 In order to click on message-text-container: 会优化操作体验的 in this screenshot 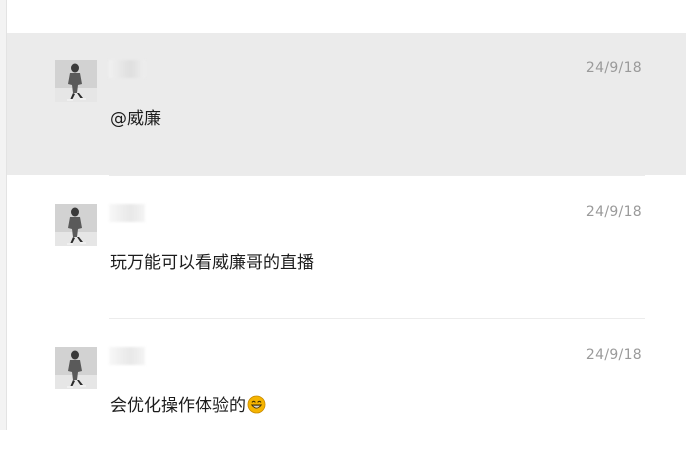, I will do `click(188, 403)`.